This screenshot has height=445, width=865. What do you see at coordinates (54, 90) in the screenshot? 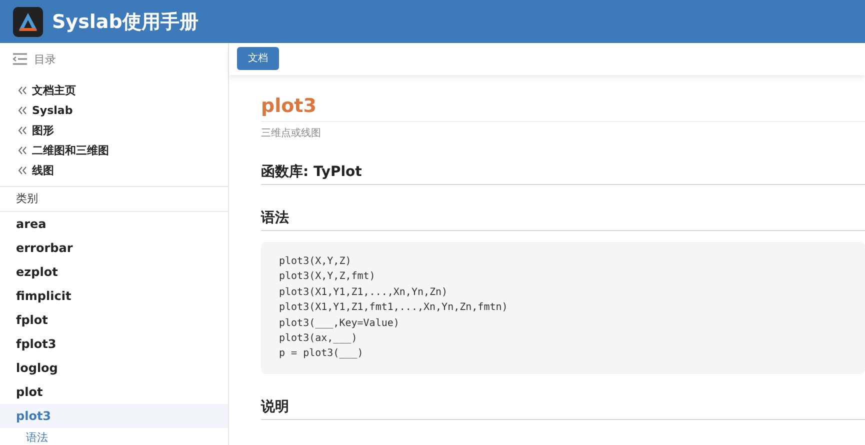
I see `breadcrumb-link: 文档主页` at bounding box center [54, 90].